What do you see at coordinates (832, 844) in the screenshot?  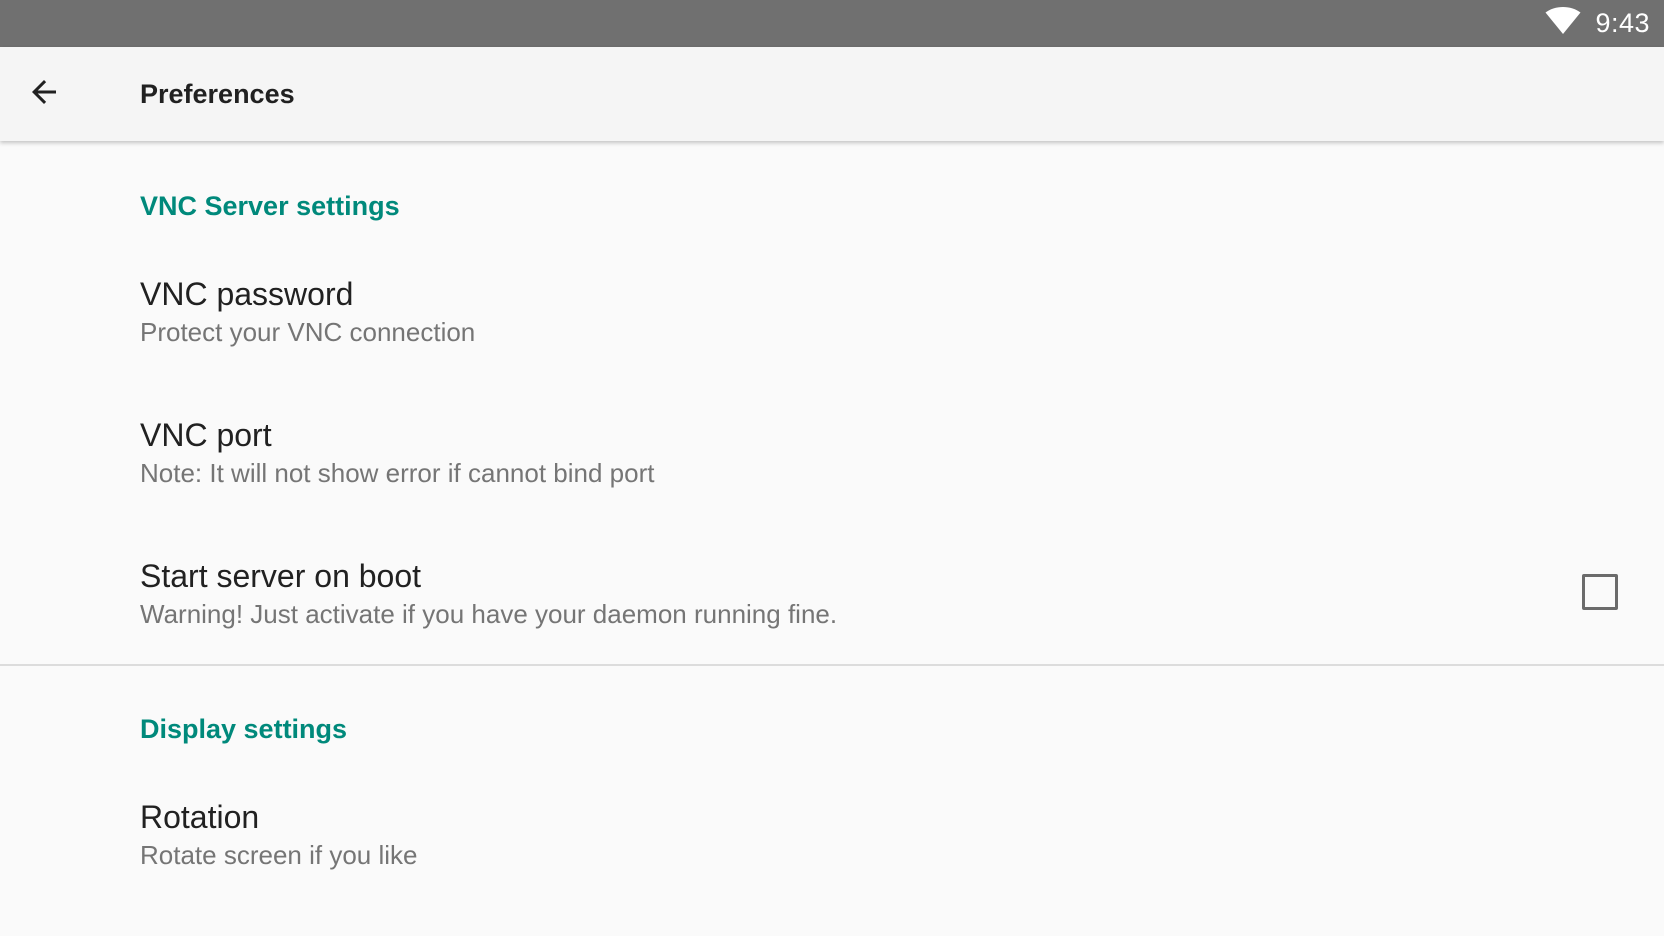 I see `pref-rotation: Rotation Rotate screen if you like` at bounding box center [832, 844].